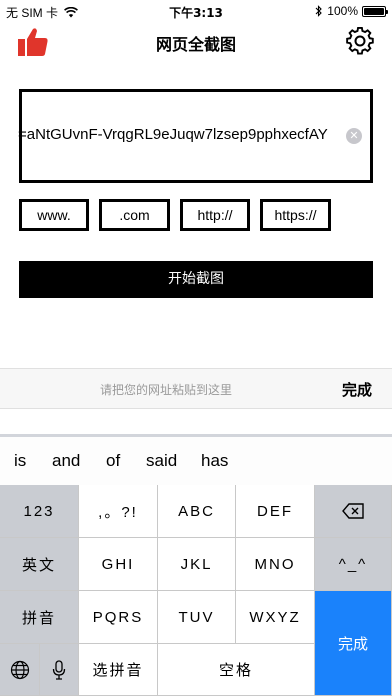 This screenshot has height=696, width=392. Describe the element at coordinates (354, 136) in the screenshot. I see `clear-icon: ✕` at that location.